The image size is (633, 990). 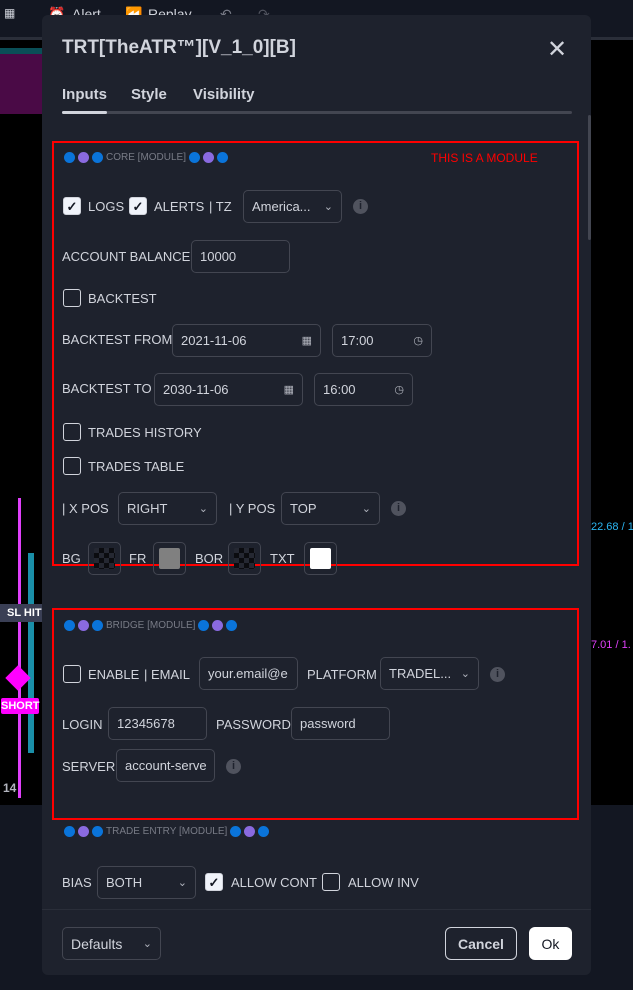 I want to click on core-header: CORE [MODULE], so click(x=146, y=157).